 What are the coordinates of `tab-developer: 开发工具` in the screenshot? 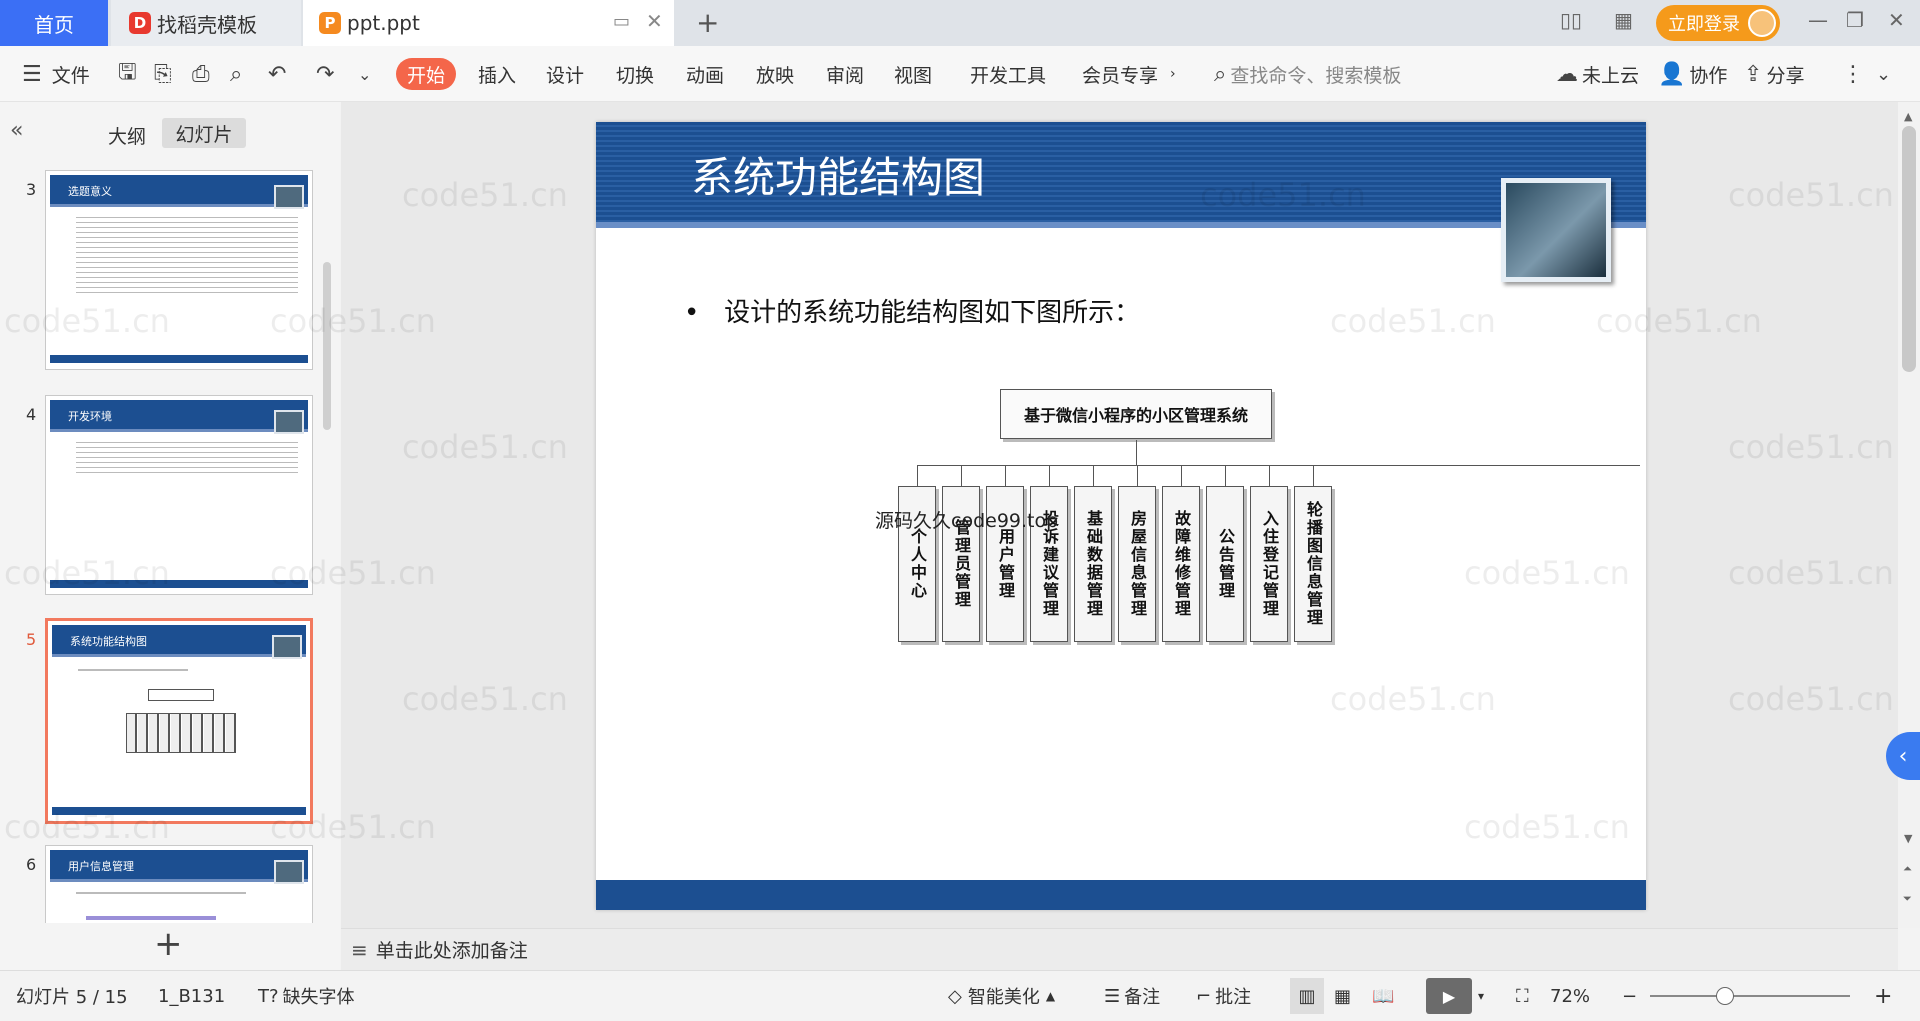 It's located at (1008, 74).